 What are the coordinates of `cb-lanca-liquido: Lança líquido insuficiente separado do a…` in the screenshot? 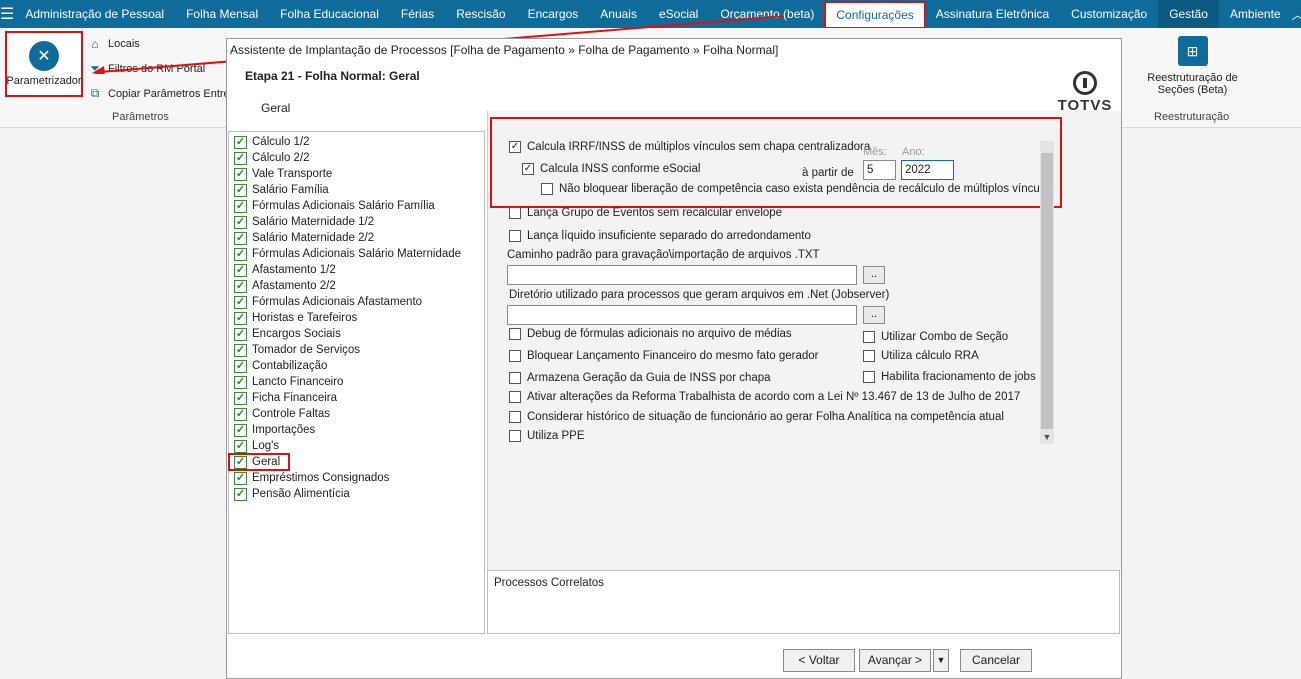 It's located at (660, 236).